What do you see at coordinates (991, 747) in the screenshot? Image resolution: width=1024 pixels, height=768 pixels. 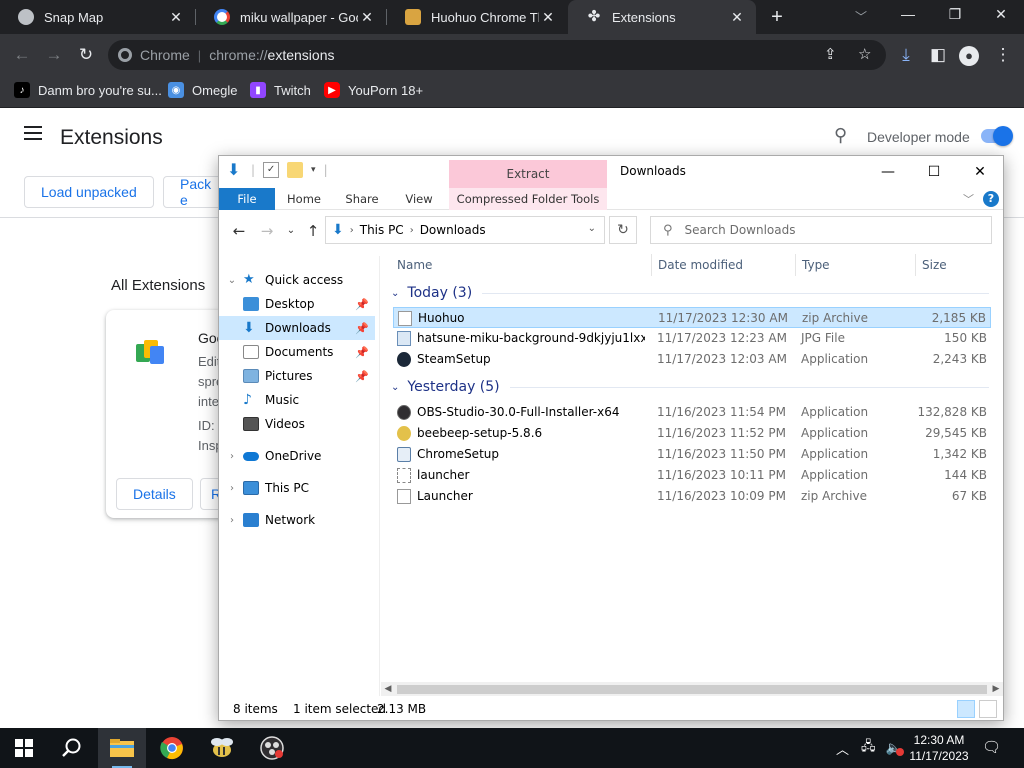 I see `notifications-icon: 🗨` at bounding box center [991, 747].